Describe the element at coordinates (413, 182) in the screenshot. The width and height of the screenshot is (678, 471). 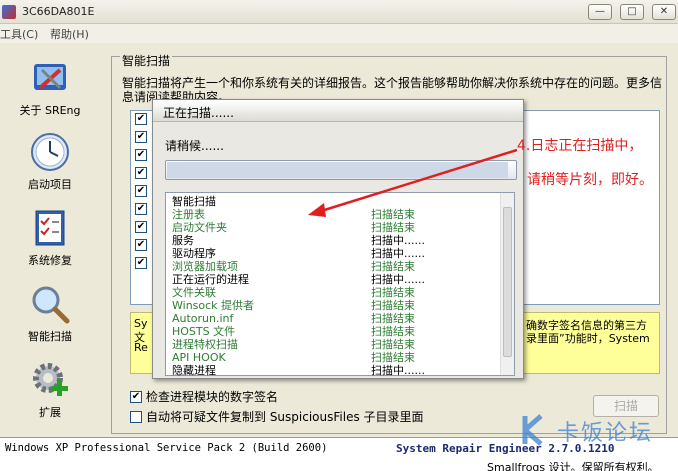
I see `annotation-arrow` at that location.